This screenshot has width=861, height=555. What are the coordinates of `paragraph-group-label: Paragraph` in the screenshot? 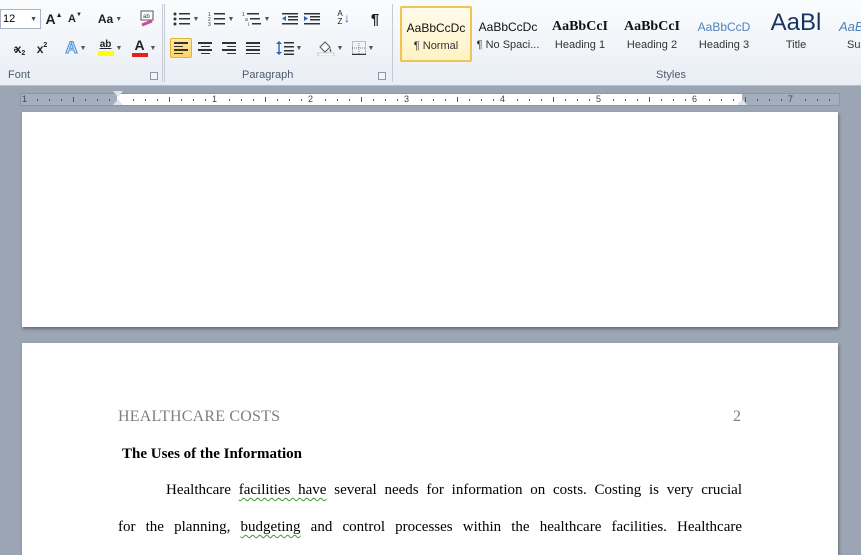 It's located at (268, 75).